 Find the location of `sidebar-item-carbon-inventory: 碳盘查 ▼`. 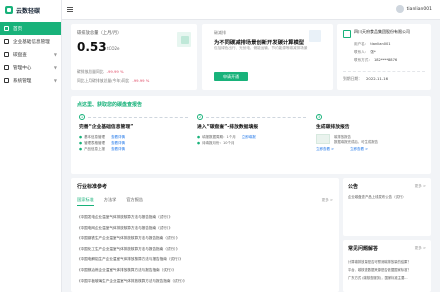

sidebar-item-carbon-inventory: 碳盘查 ▼ is located at coordinates (30, 54).